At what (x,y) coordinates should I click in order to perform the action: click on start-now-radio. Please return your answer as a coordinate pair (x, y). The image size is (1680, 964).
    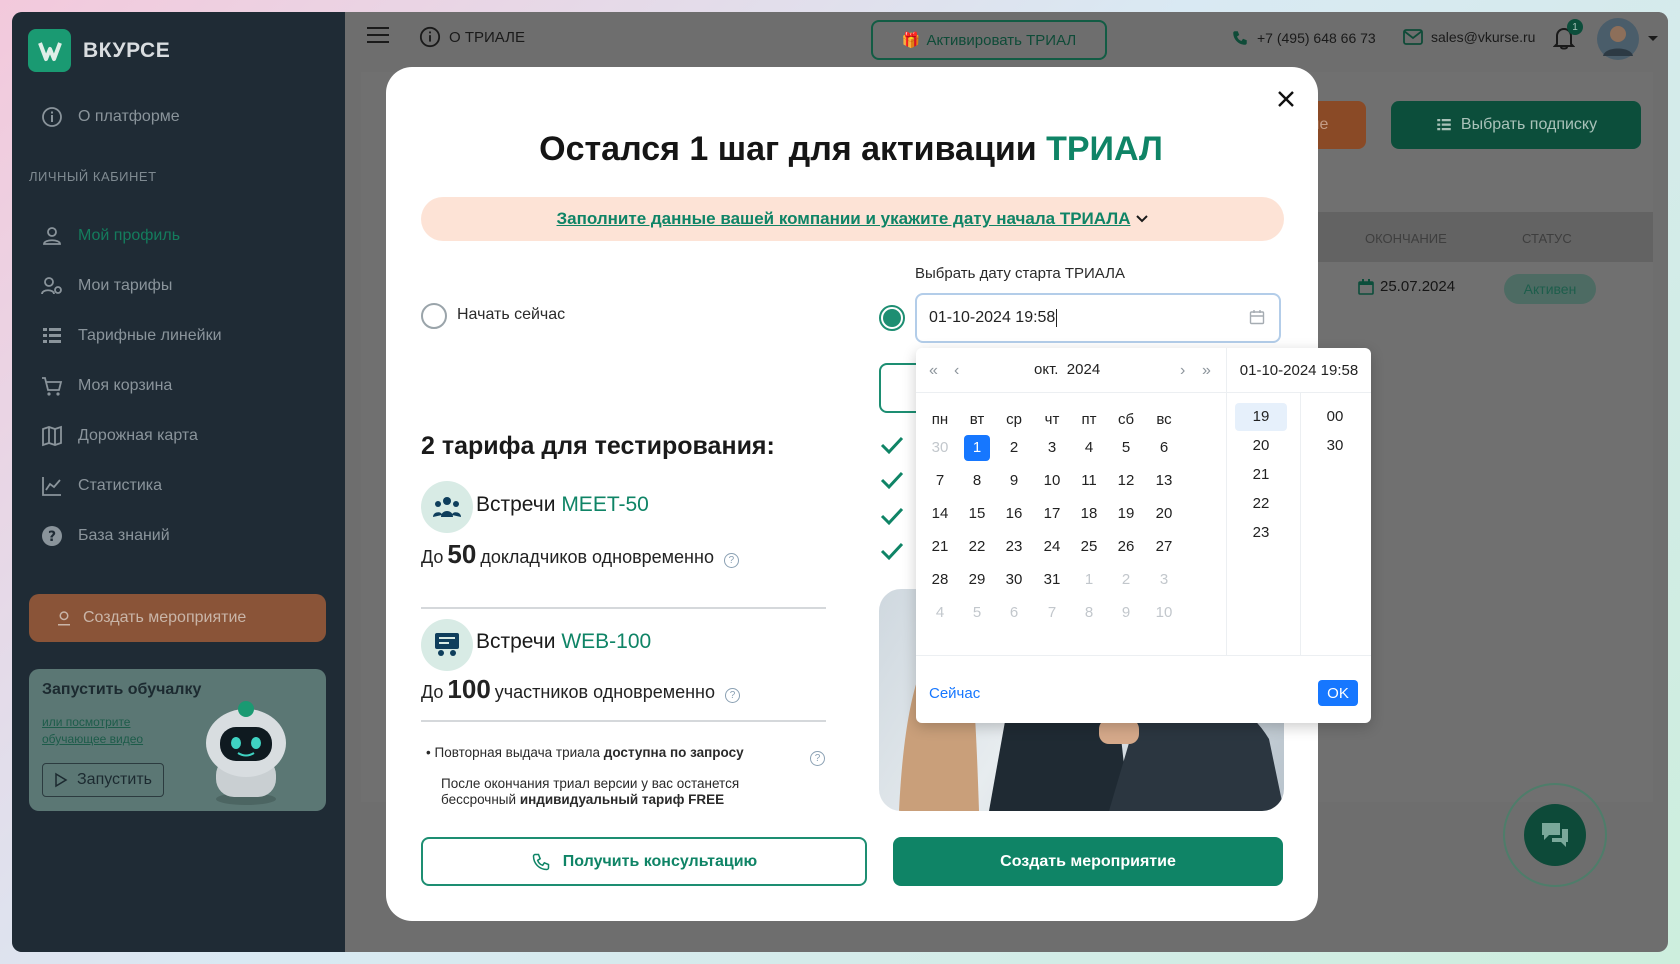
    Looking at the image, I should click on (434, 316).